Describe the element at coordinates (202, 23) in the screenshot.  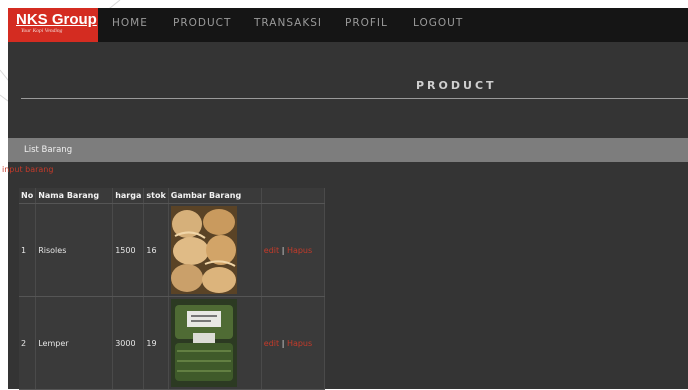
I see `nav-product: PRODUCT` at that location.